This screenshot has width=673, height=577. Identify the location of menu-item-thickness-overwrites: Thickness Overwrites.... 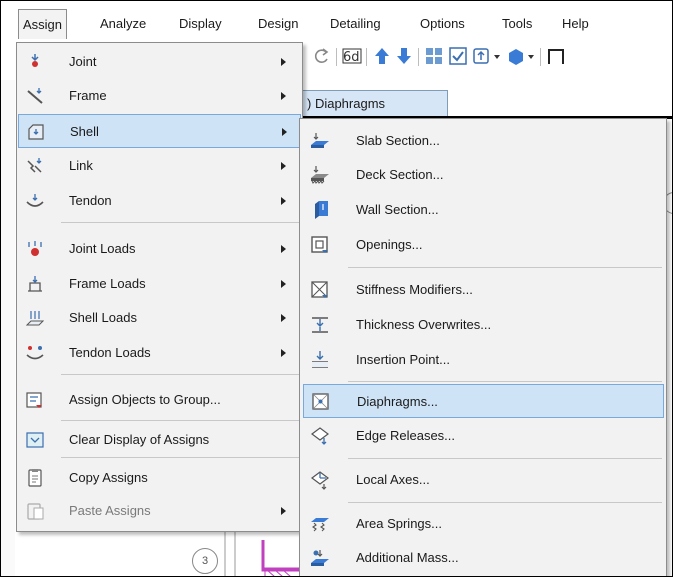
(483, 325).